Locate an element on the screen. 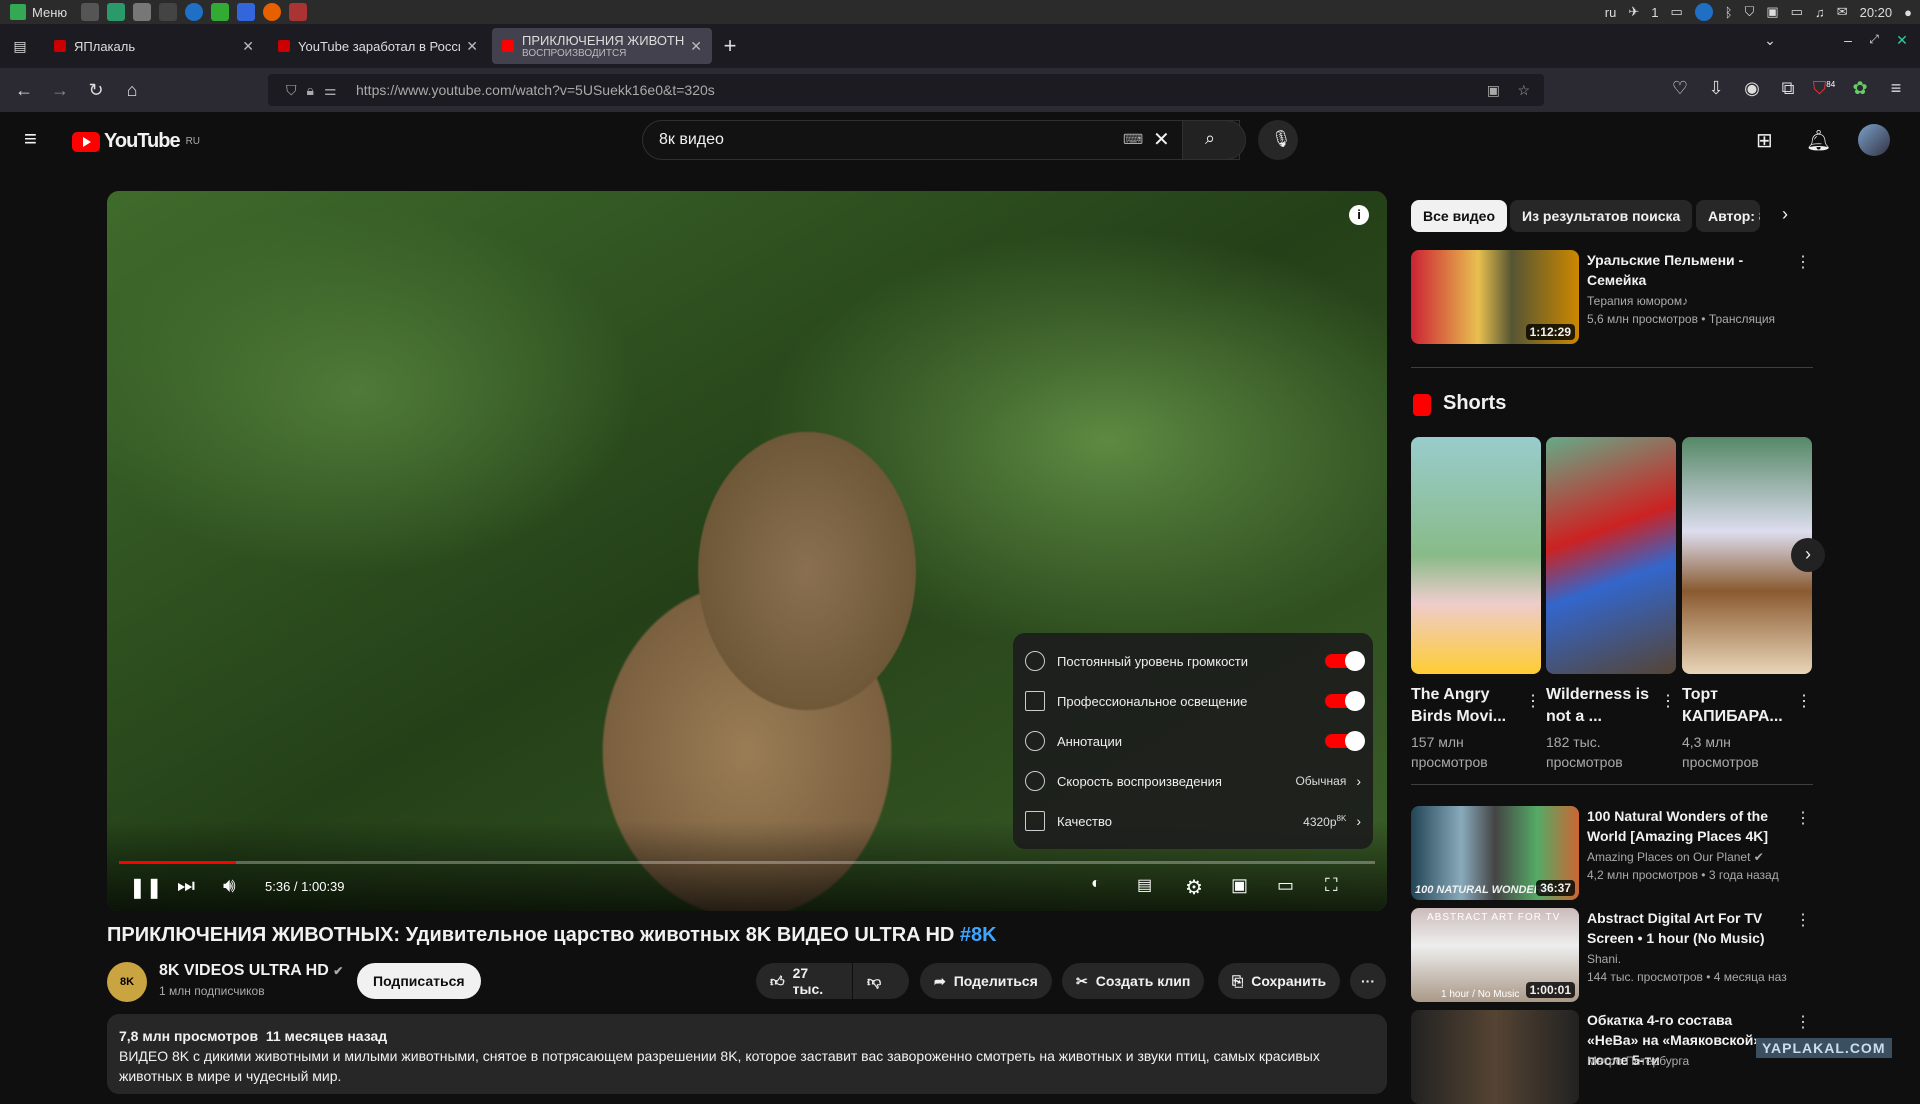 The height and width of the screenshot is (1104, 1920). folder-icon is located at coordinates (116, 12).